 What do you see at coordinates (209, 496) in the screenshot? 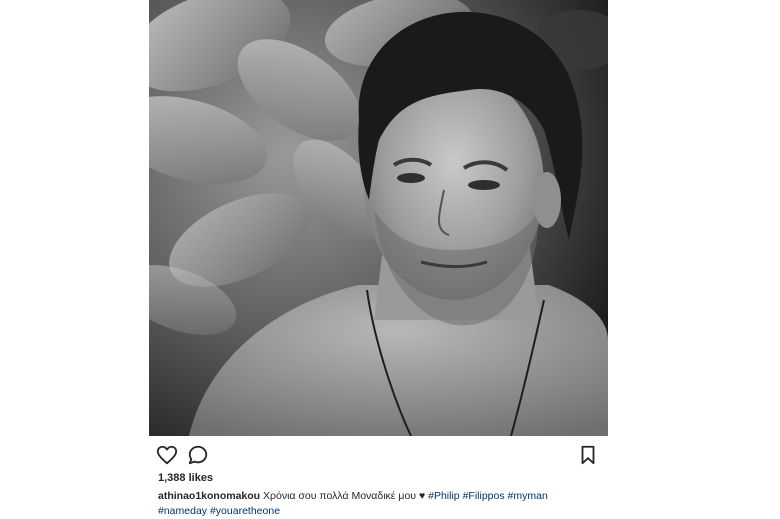
I see `caption-username: athinao1konomakou` at bounding box center [209, 496].